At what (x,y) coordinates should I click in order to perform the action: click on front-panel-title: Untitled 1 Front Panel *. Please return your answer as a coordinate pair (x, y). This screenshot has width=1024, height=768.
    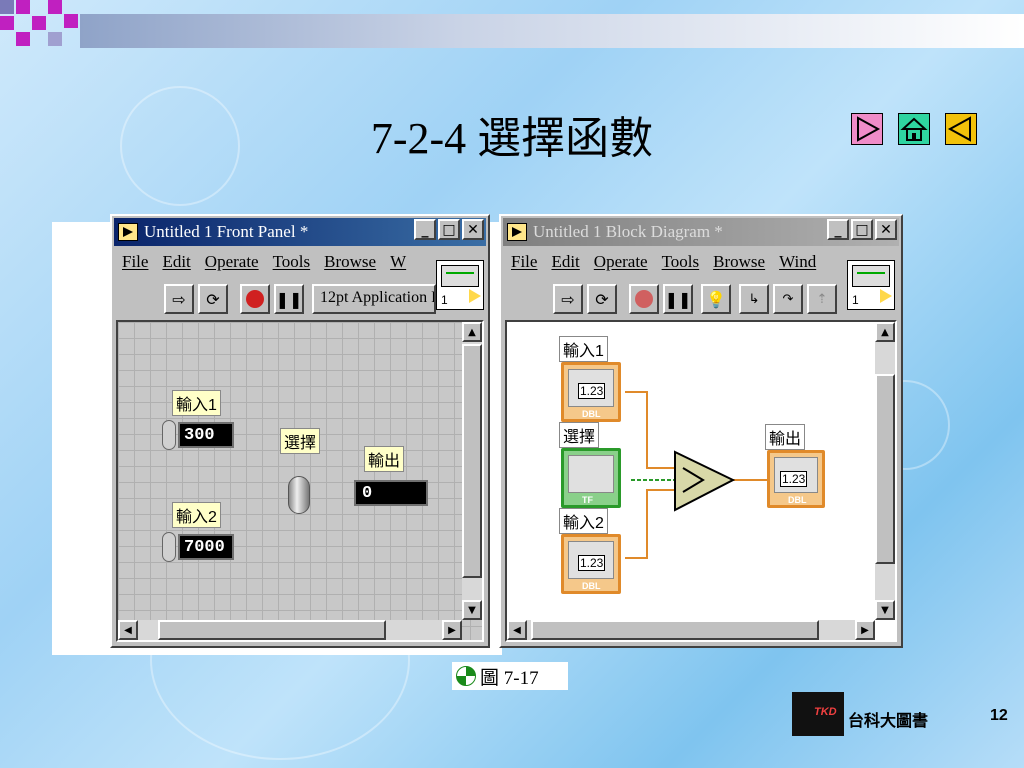
    Looking at the image, I should click on (226, 231).